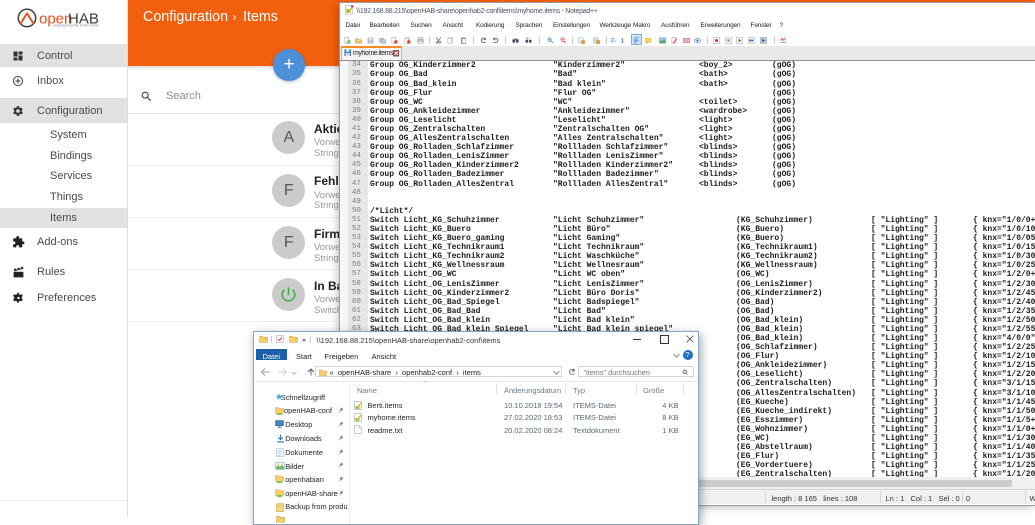 The width and height of the screenshot is (1035, 525). What do you see at coordinates (76, 26) in the screenshot?
I see `svg-text: empowering the smart home` at bounding box center [76, 26].